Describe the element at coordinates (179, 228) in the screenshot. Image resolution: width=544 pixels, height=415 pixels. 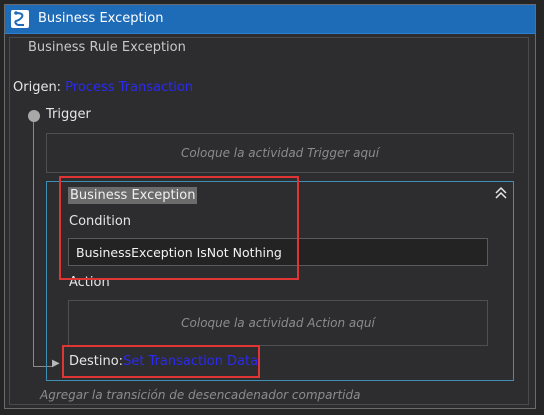
I see `highlight-box-condition` at that location.